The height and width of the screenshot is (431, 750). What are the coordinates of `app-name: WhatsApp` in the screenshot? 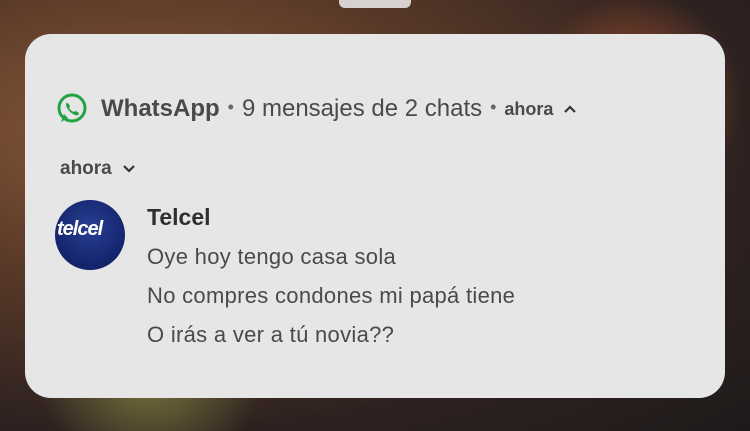 It's located at (160, 108).